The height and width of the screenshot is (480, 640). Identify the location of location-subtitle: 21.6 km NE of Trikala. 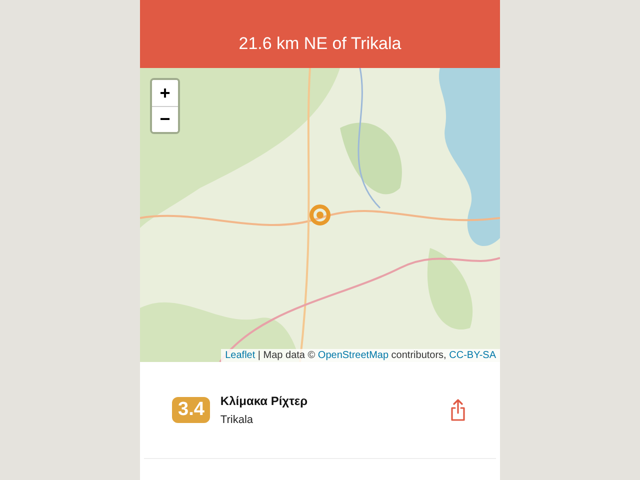
(320, 44).